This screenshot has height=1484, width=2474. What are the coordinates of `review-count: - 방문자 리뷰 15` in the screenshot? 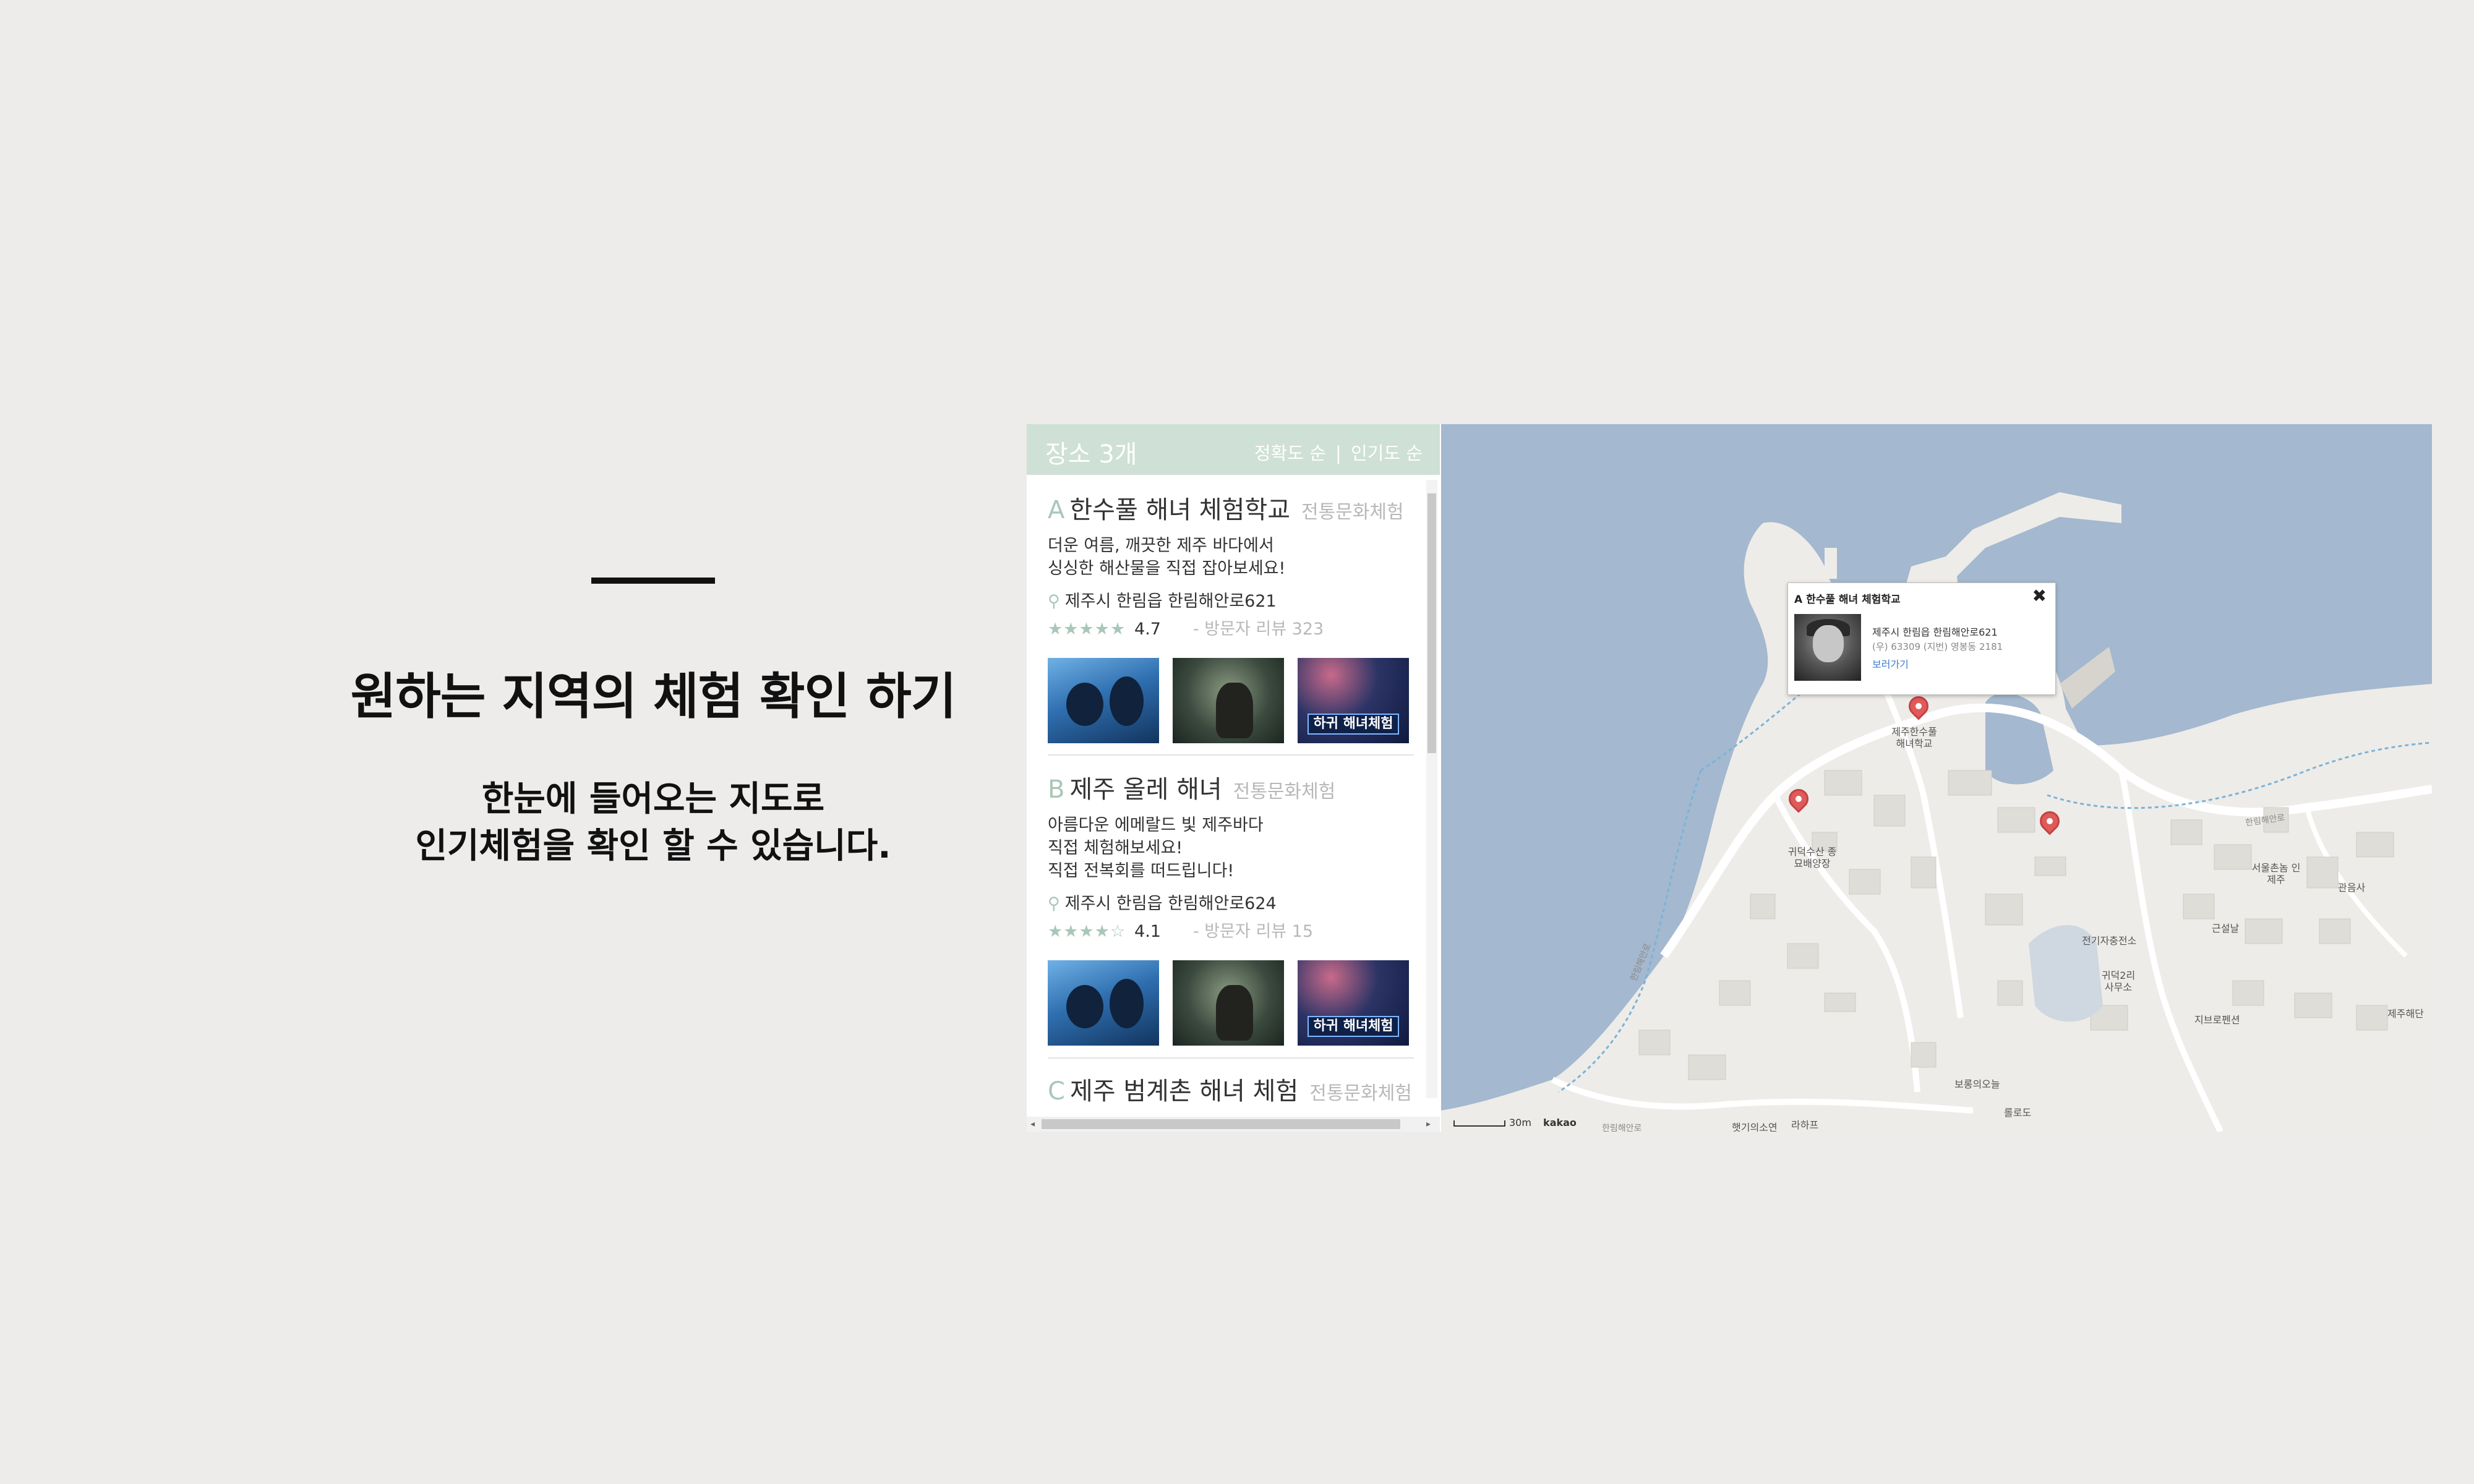 It's located at (1253, 931).